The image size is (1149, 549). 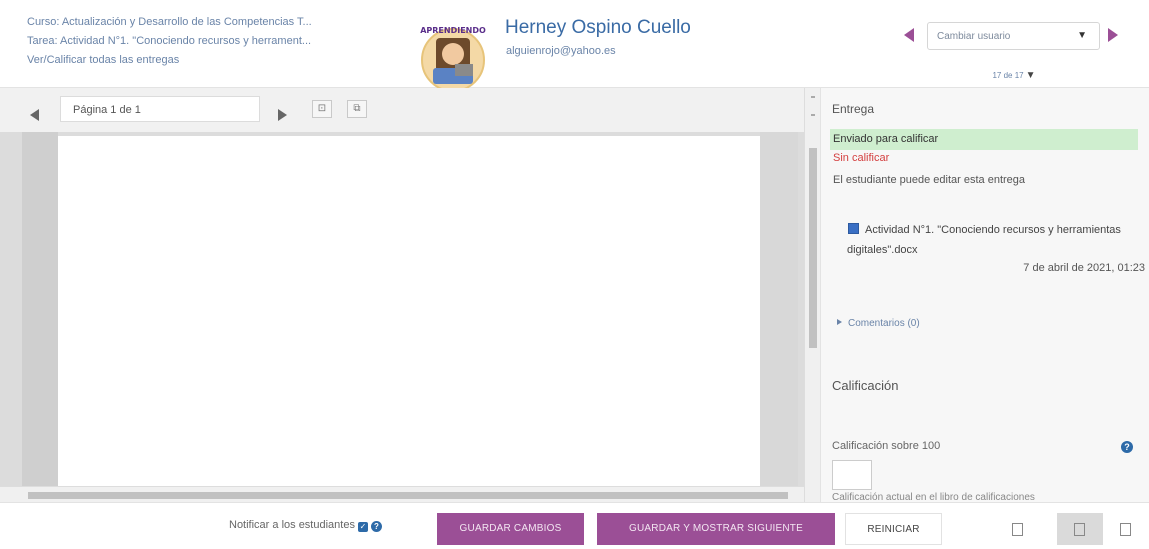 What do you see at coordinates (357, 109) in the screenshot?
I see `rotate-icon: ⧉` at bounding box center [357, 109].